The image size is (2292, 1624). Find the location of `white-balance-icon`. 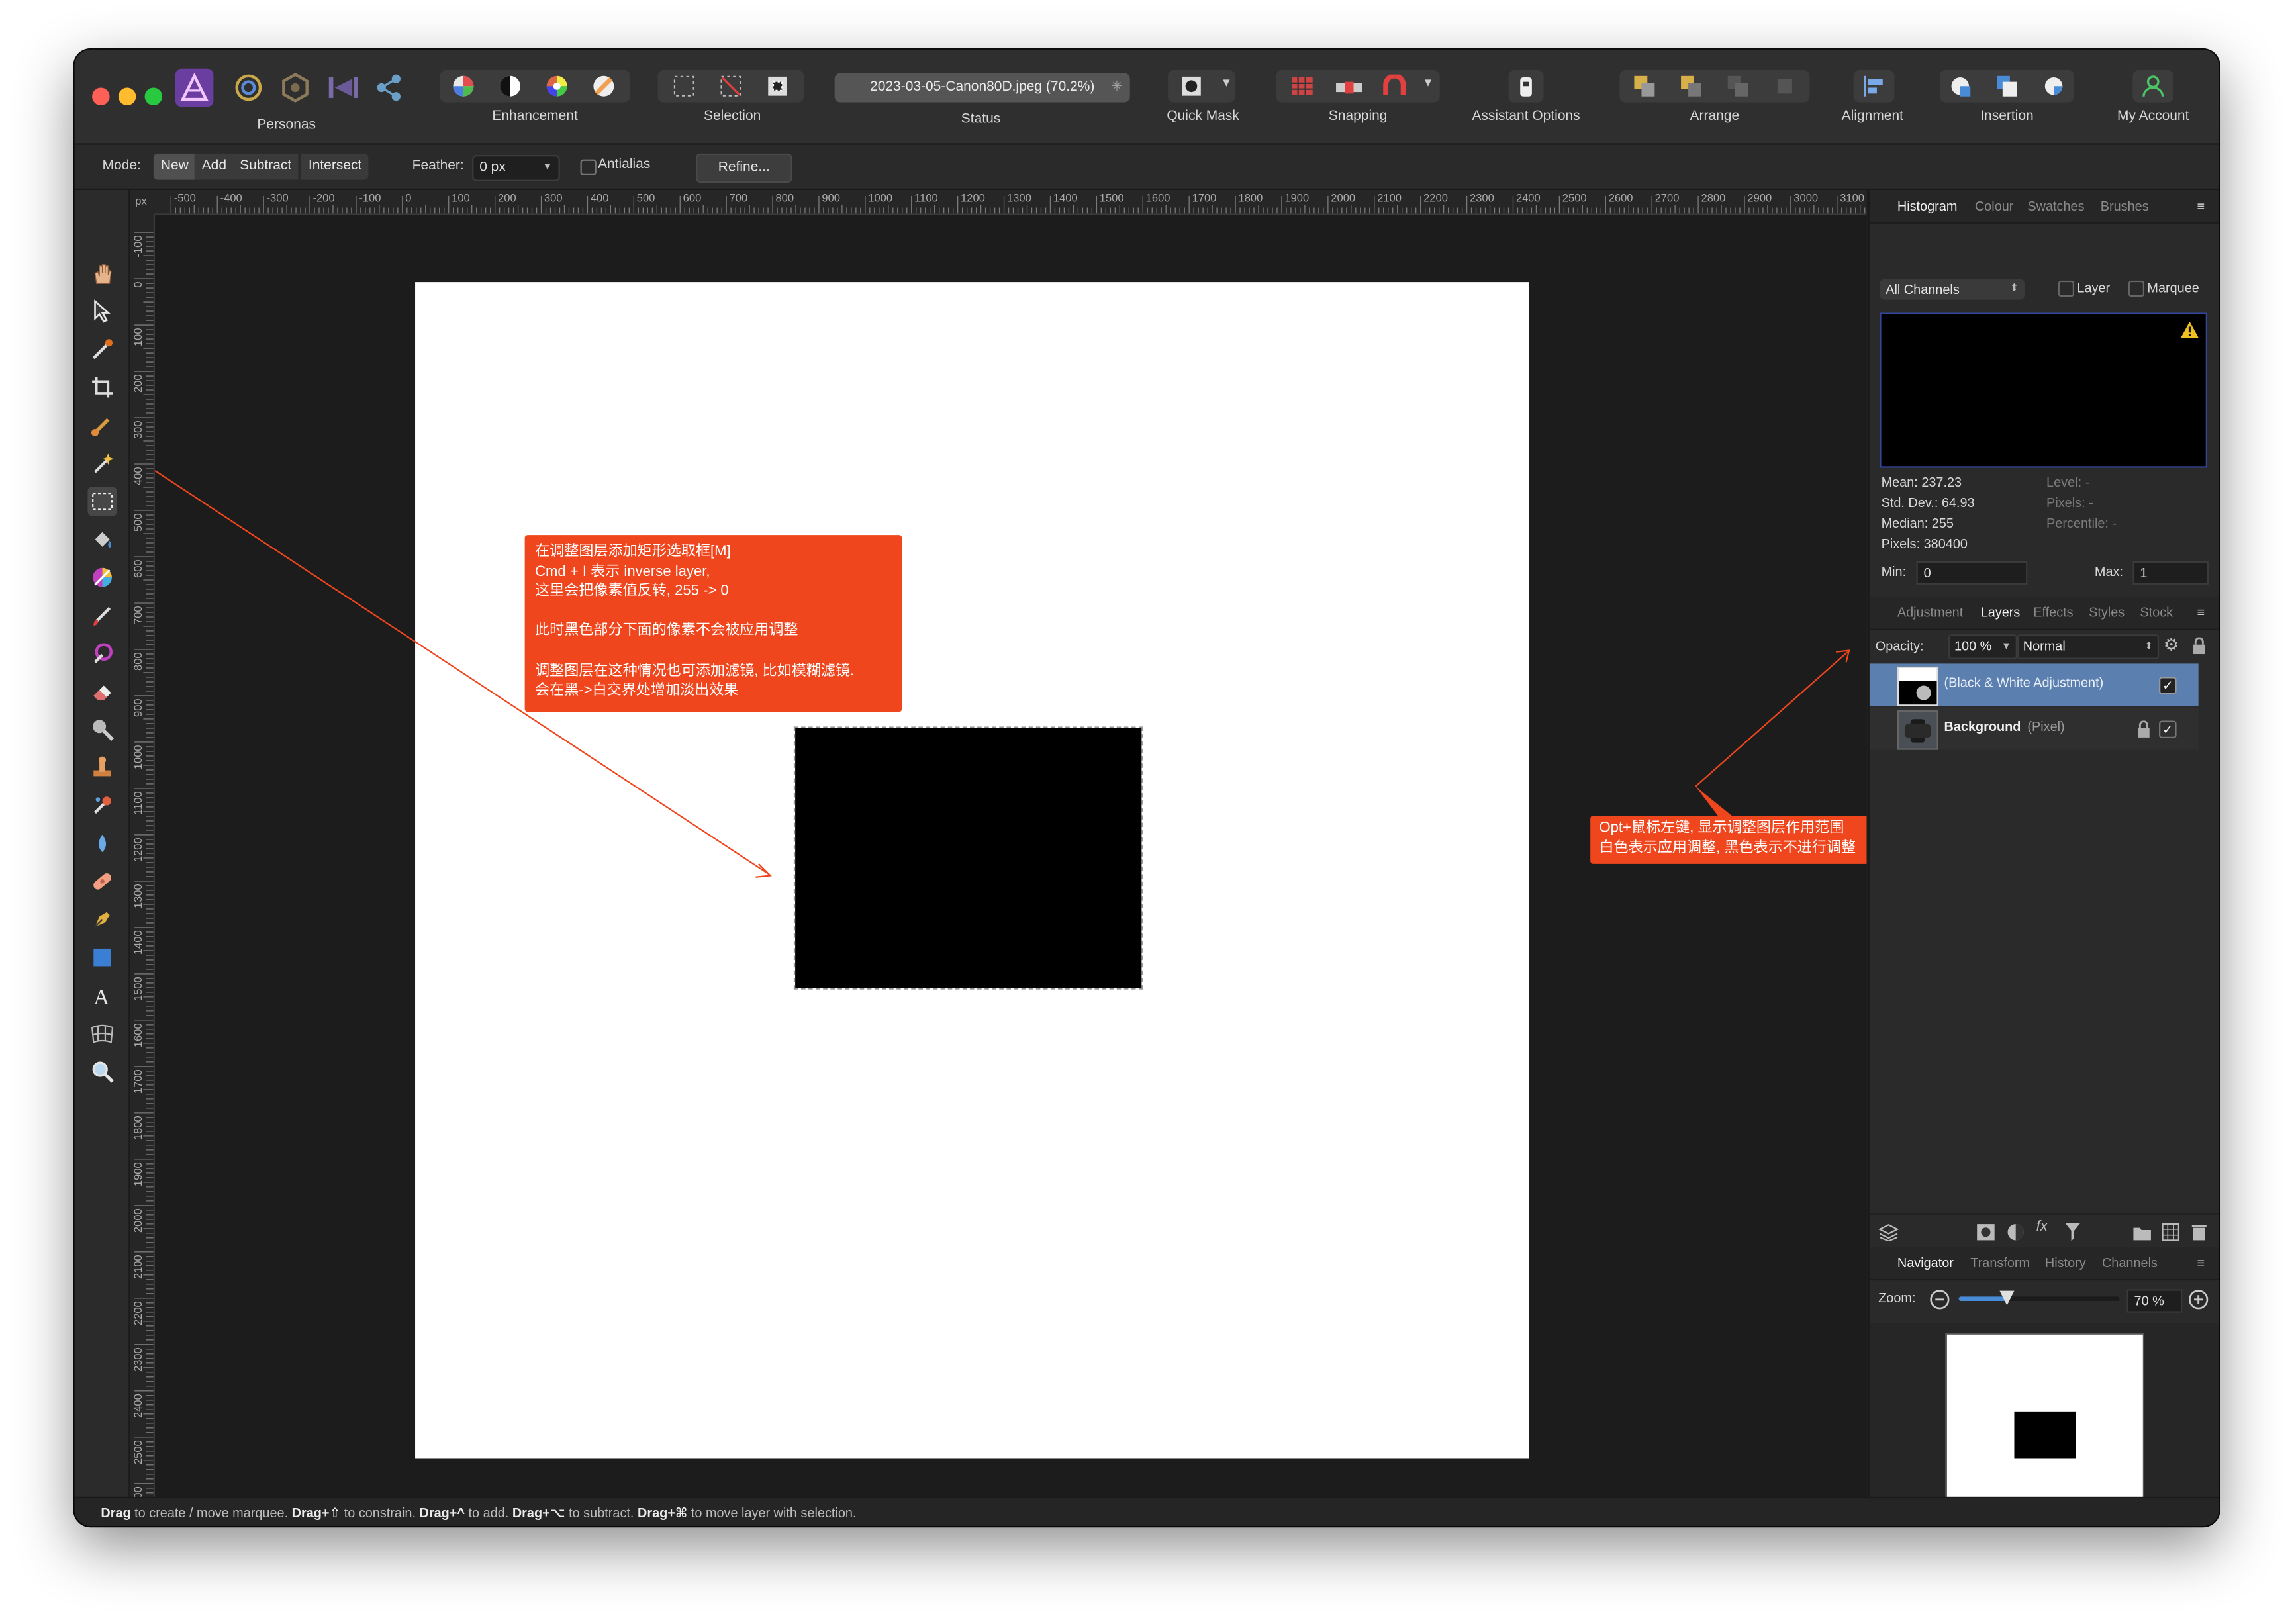

white-balance-icon is located at coordinates (603, 90).